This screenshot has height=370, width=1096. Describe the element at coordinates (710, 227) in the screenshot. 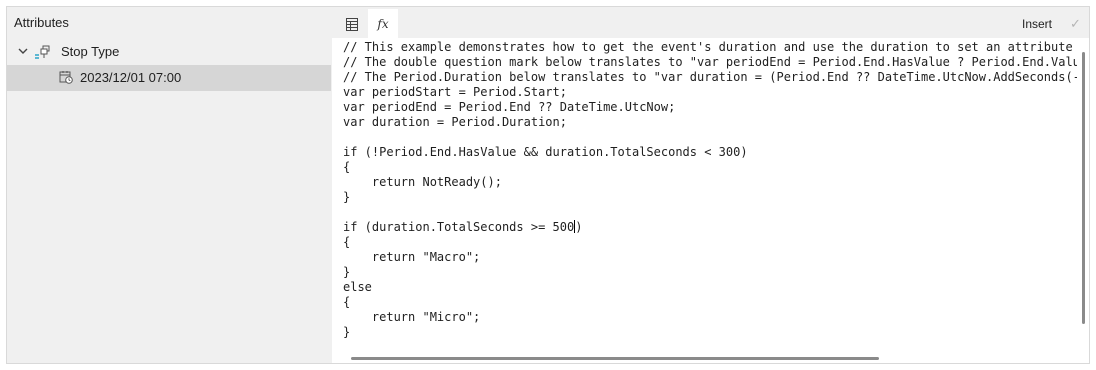

I see `code-line: if (duration.TotalSeconds >= 500)` at that location.